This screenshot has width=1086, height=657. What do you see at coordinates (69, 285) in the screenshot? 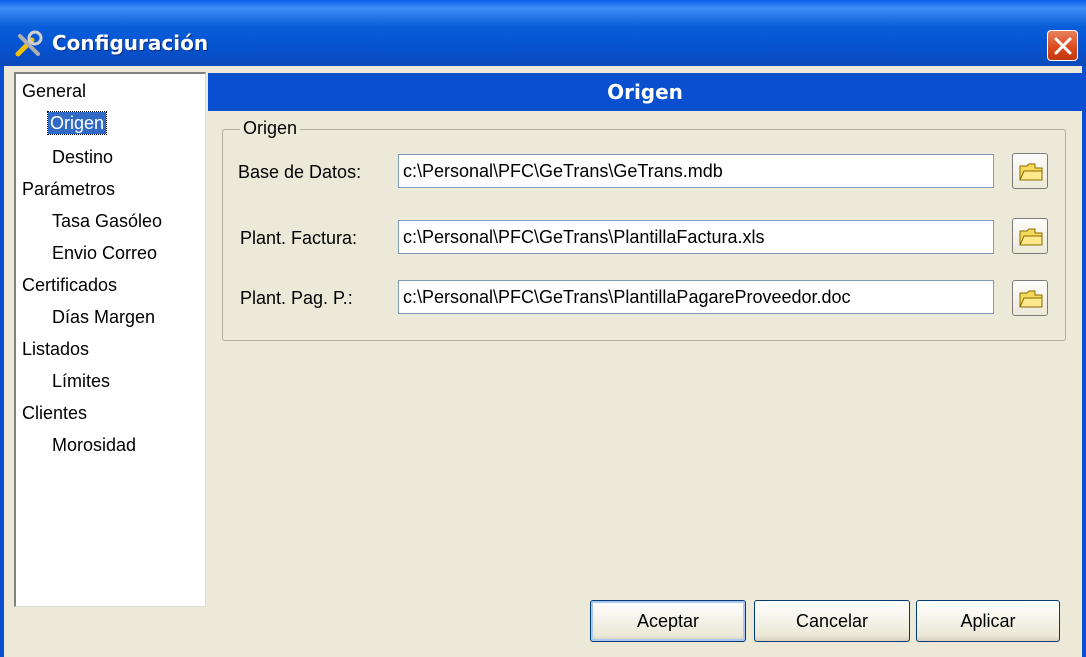
I see `tree-item-certificados: Certificados` at bounding box center [69, 285].